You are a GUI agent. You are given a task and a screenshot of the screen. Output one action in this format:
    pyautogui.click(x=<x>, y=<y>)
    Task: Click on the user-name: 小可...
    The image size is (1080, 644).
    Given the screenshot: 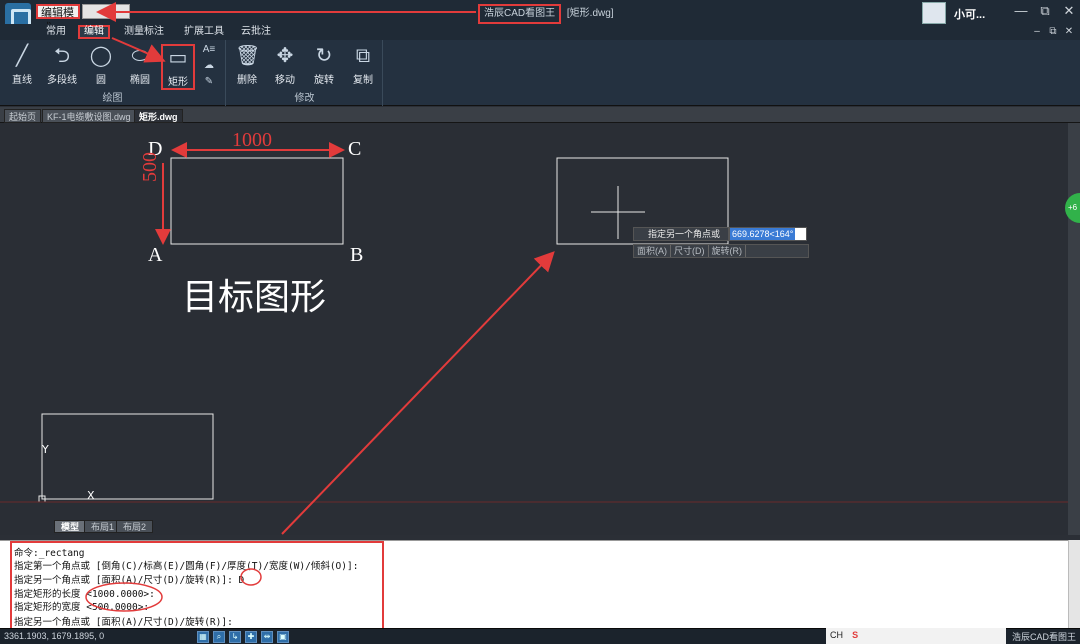 What is the action you would take?
    pyautogui.click(x=969, y=14)
    